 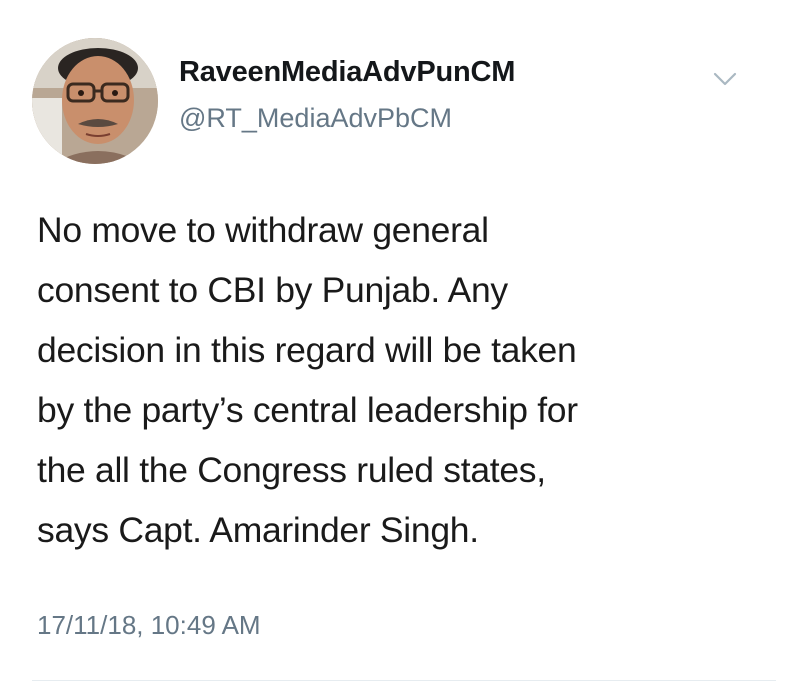 I want to click on chevron-down-icon, so click(x=725, y=79).